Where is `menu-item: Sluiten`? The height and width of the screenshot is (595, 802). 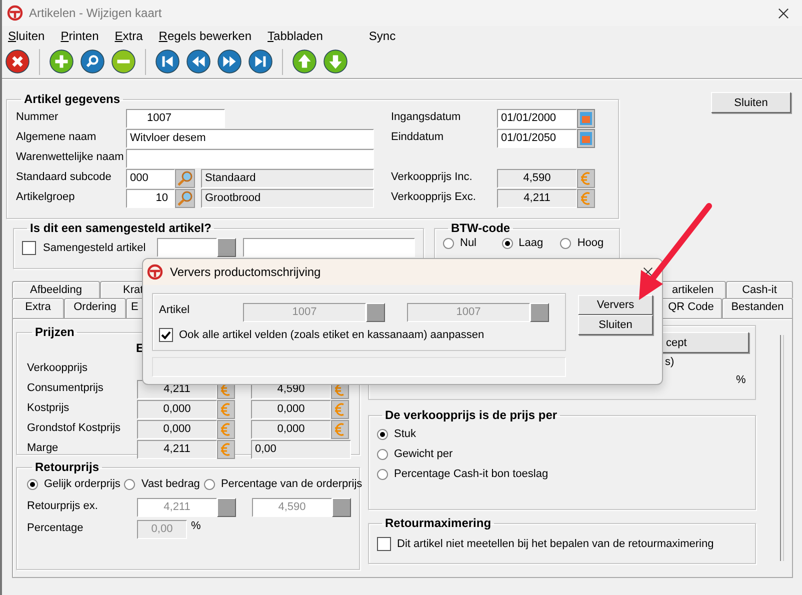
menu-item: Sluiten is located at coordinates (26, 35).